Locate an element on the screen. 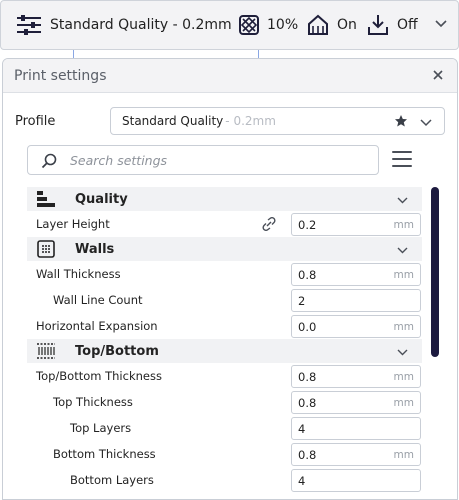 The width and height of the screenshot is (459, 500). setting-label: Top Layers is located at coordinates (101, 428).